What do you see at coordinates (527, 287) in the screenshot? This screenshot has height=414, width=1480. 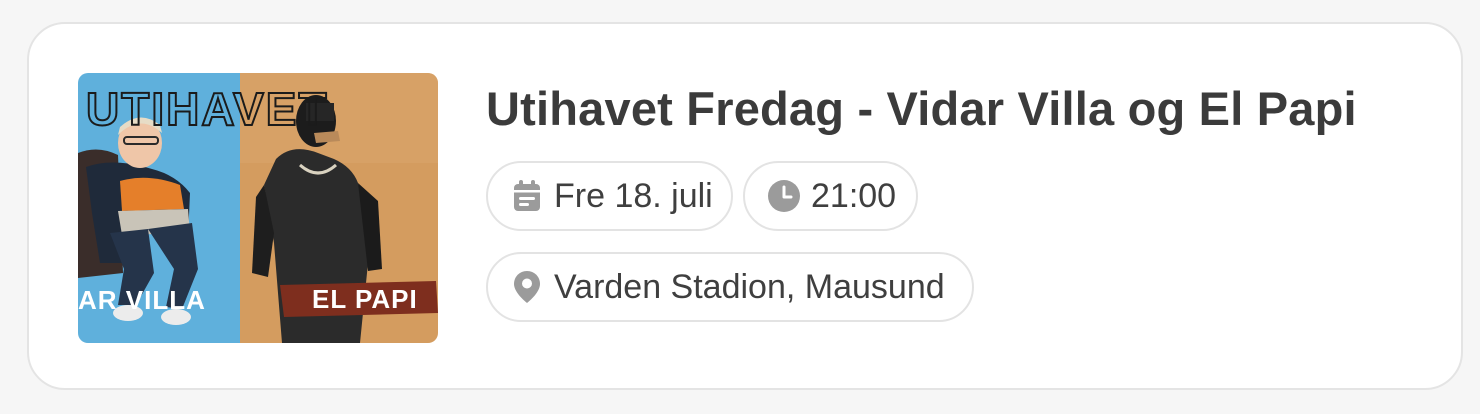 I see `map-pin-icon` at bounding box center [527, 287].